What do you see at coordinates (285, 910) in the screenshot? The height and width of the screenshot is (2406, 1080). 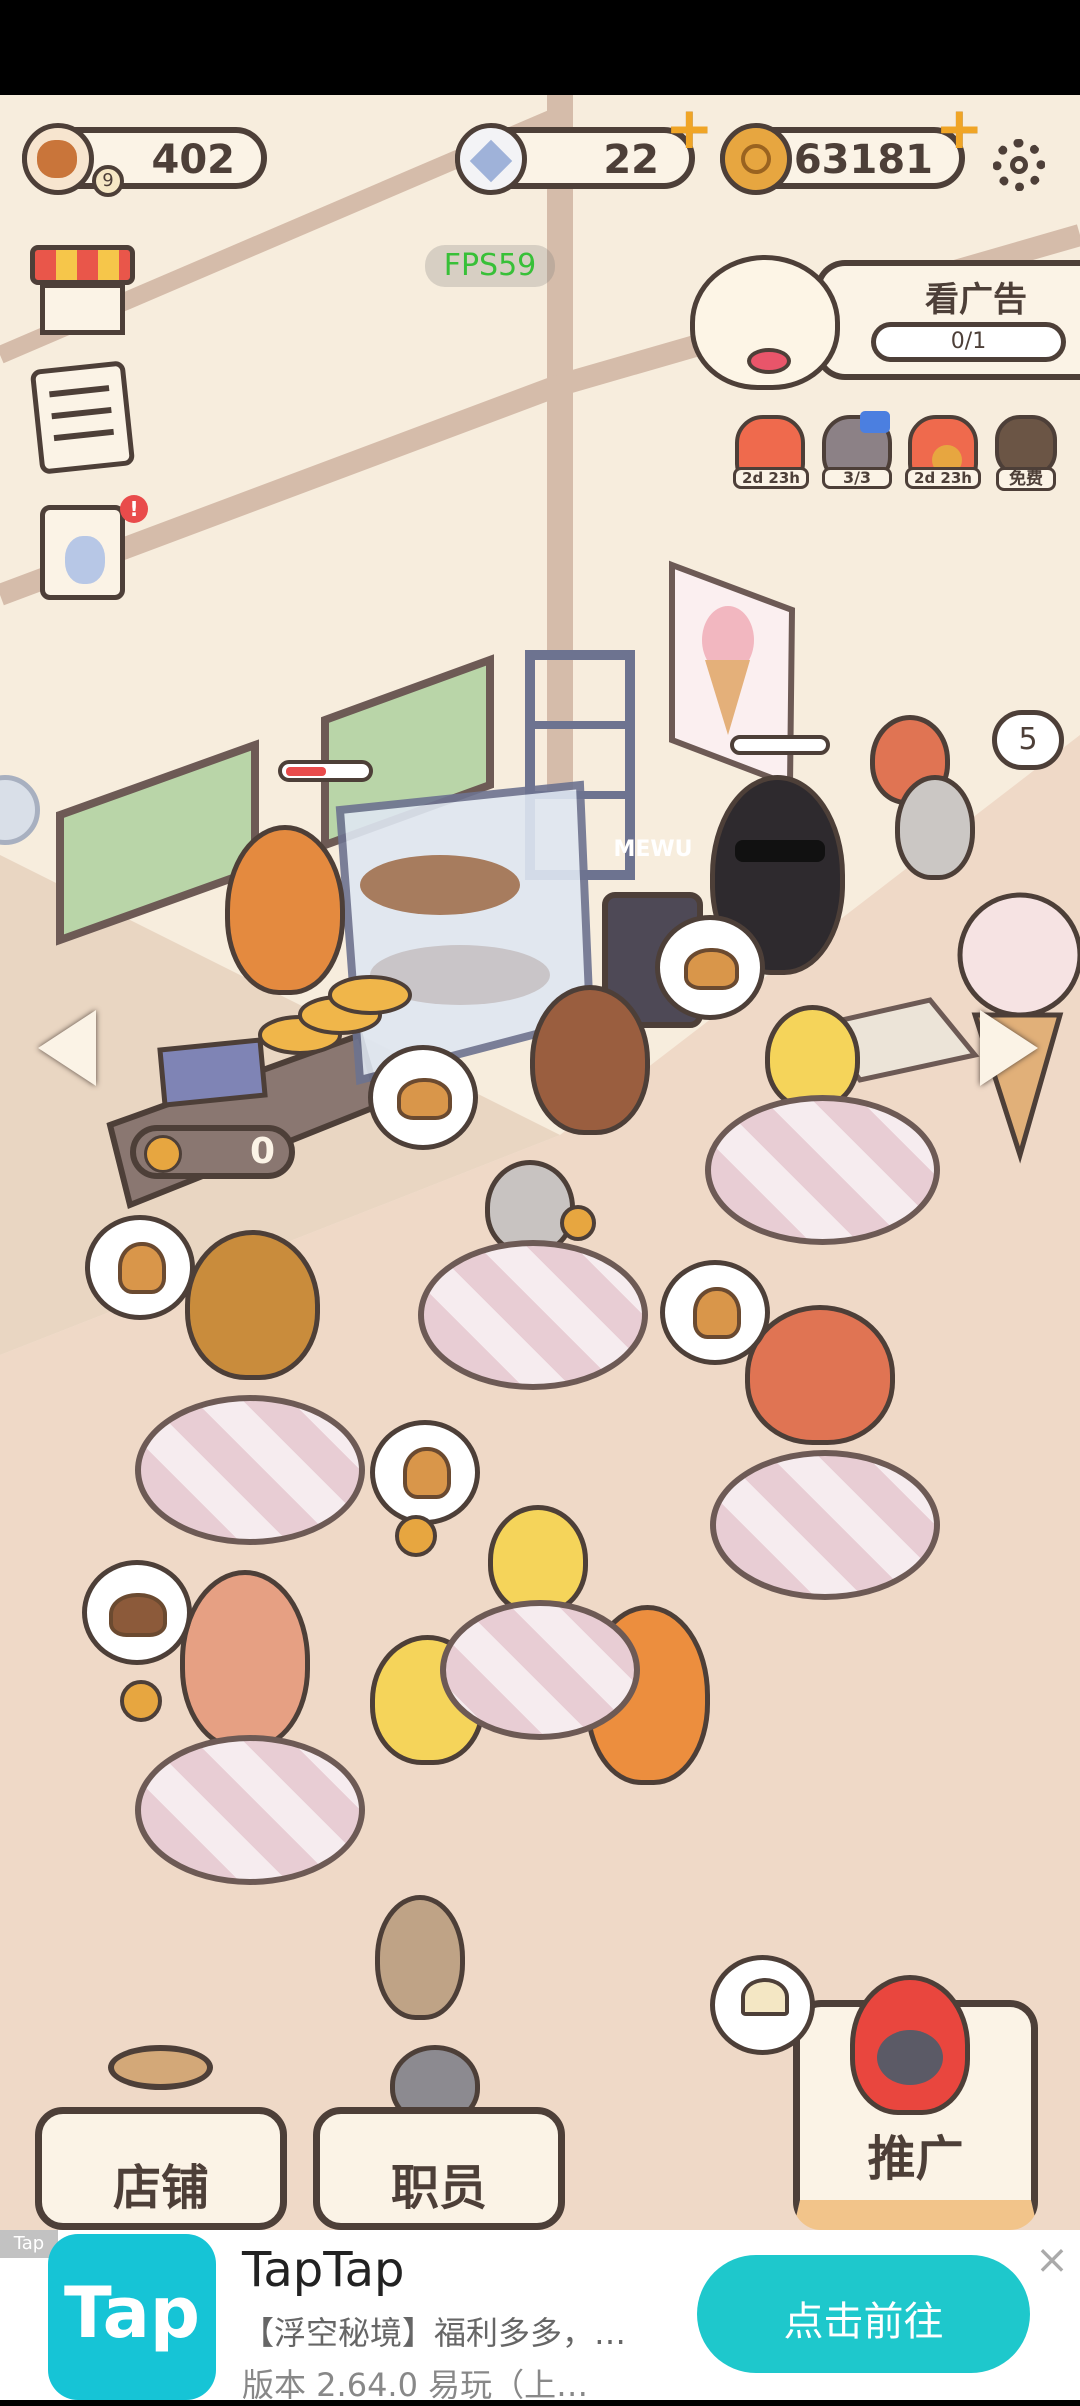 I see `fox-baker-staff` at bounding box center [285, 910].